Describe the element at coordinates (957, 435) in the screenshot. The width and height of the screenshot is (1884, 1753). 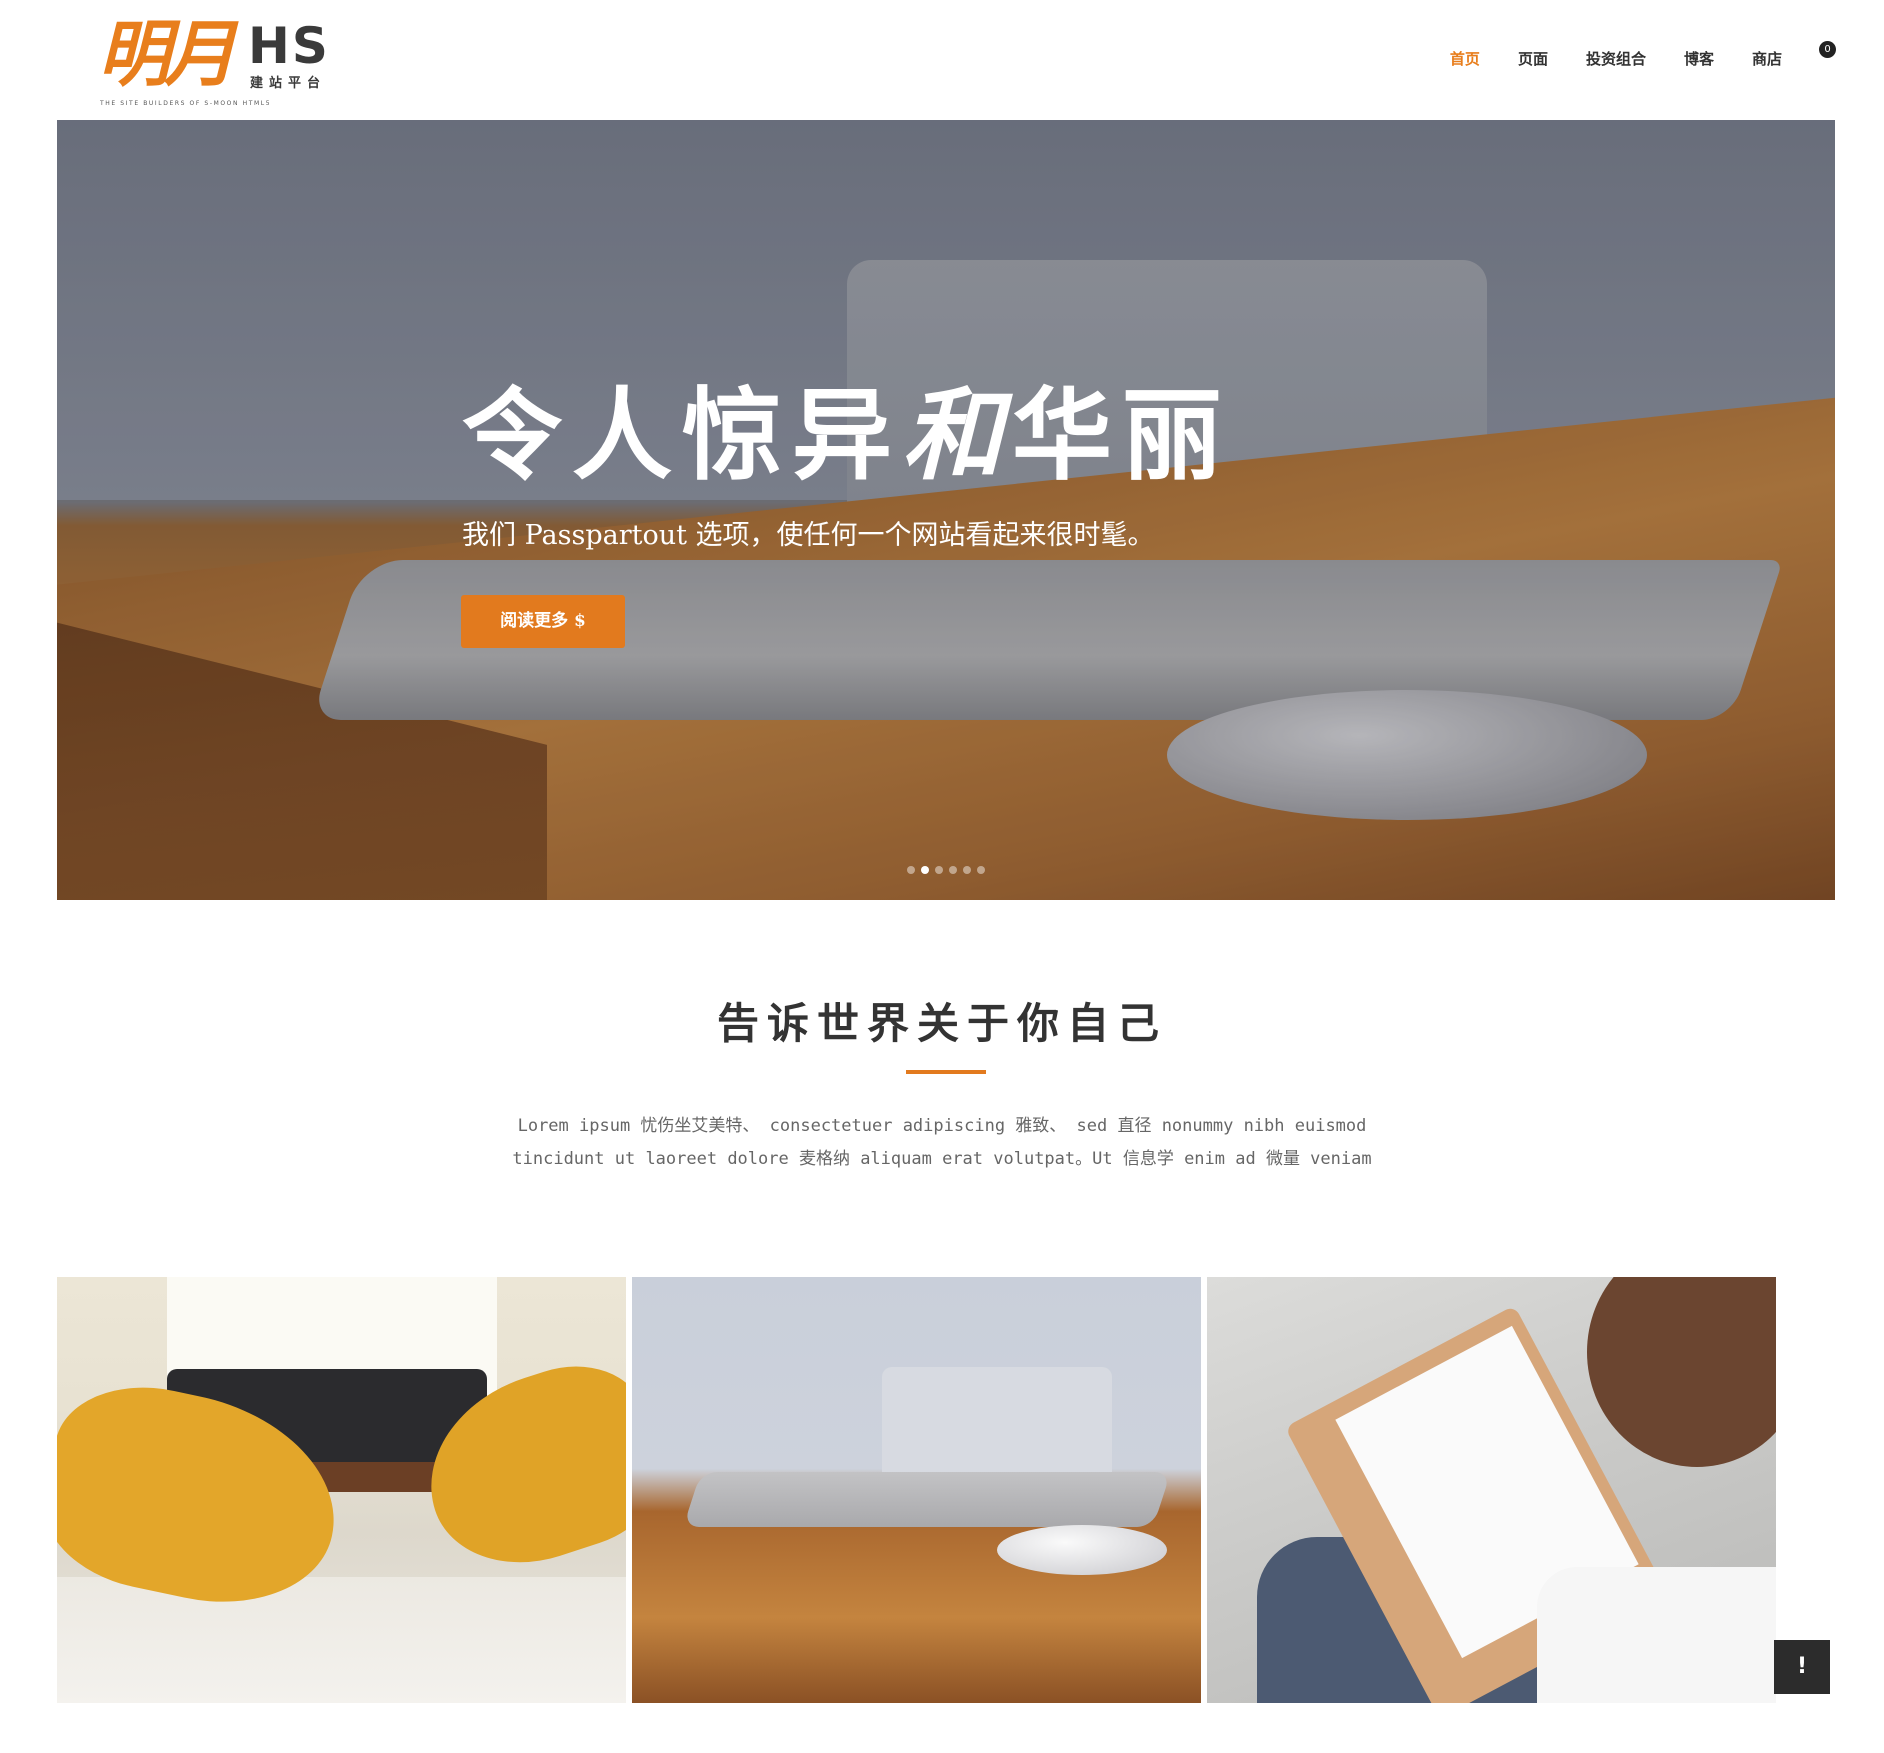
I see `hero-title-part2: 和` at that location.